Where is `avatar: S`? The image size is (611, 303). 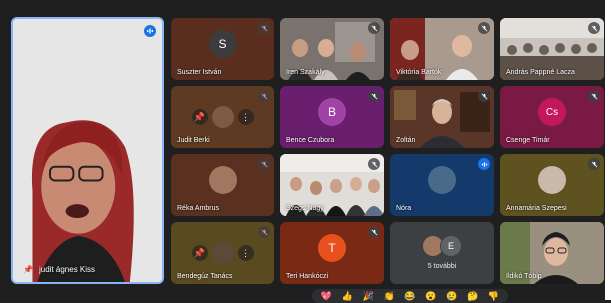 avatar: S is located at coordinates (222, 44).